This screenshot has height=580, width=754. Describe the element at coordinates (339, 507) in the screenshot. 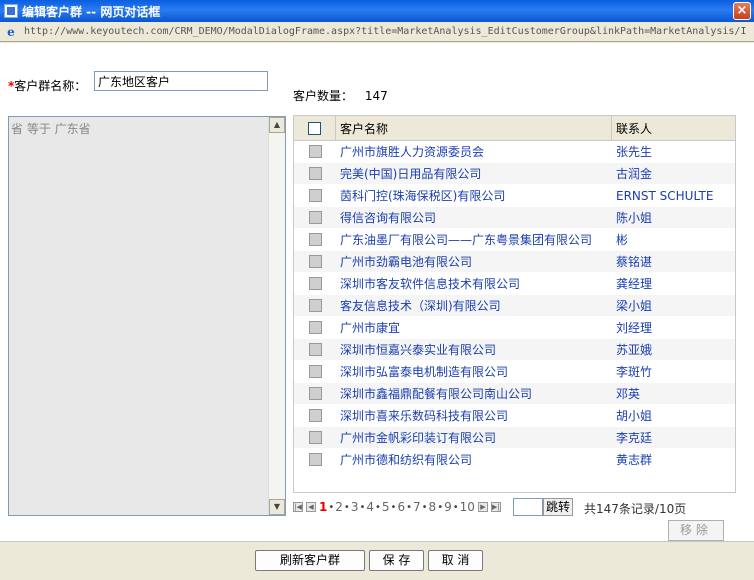

I see `page-number-link: 2` at that location.